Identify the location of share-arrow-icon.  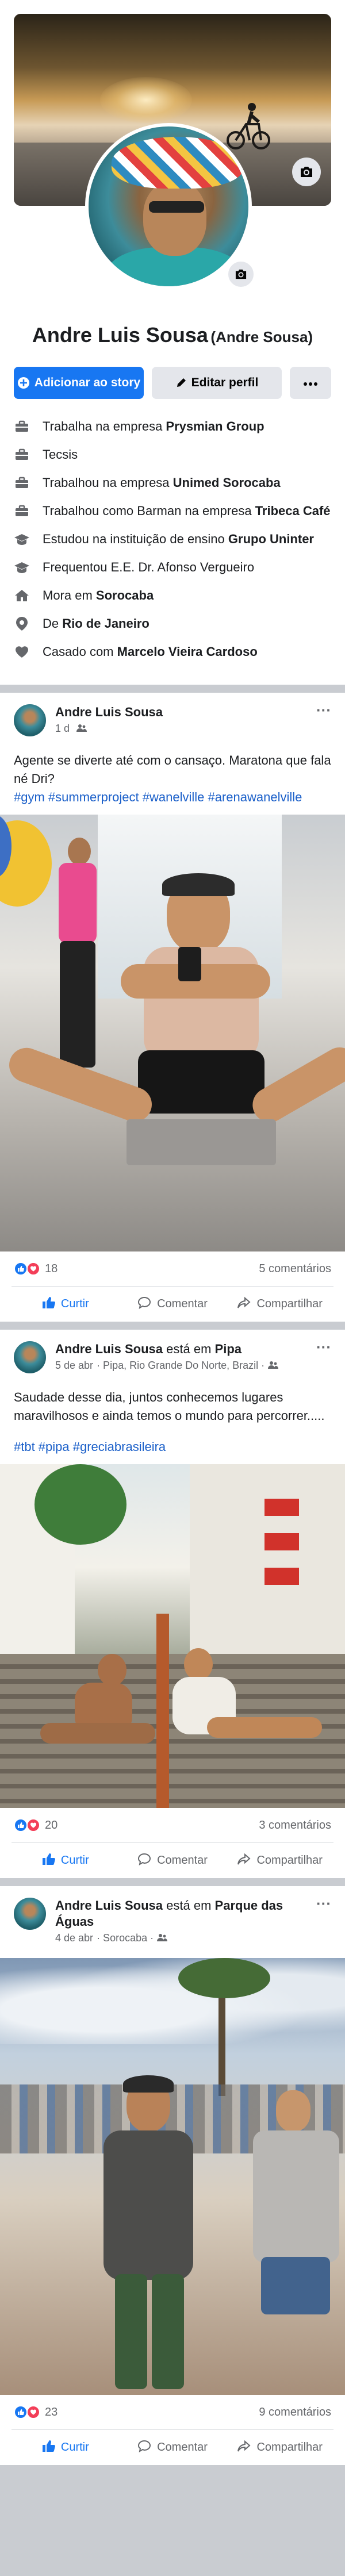
(244, 1304).